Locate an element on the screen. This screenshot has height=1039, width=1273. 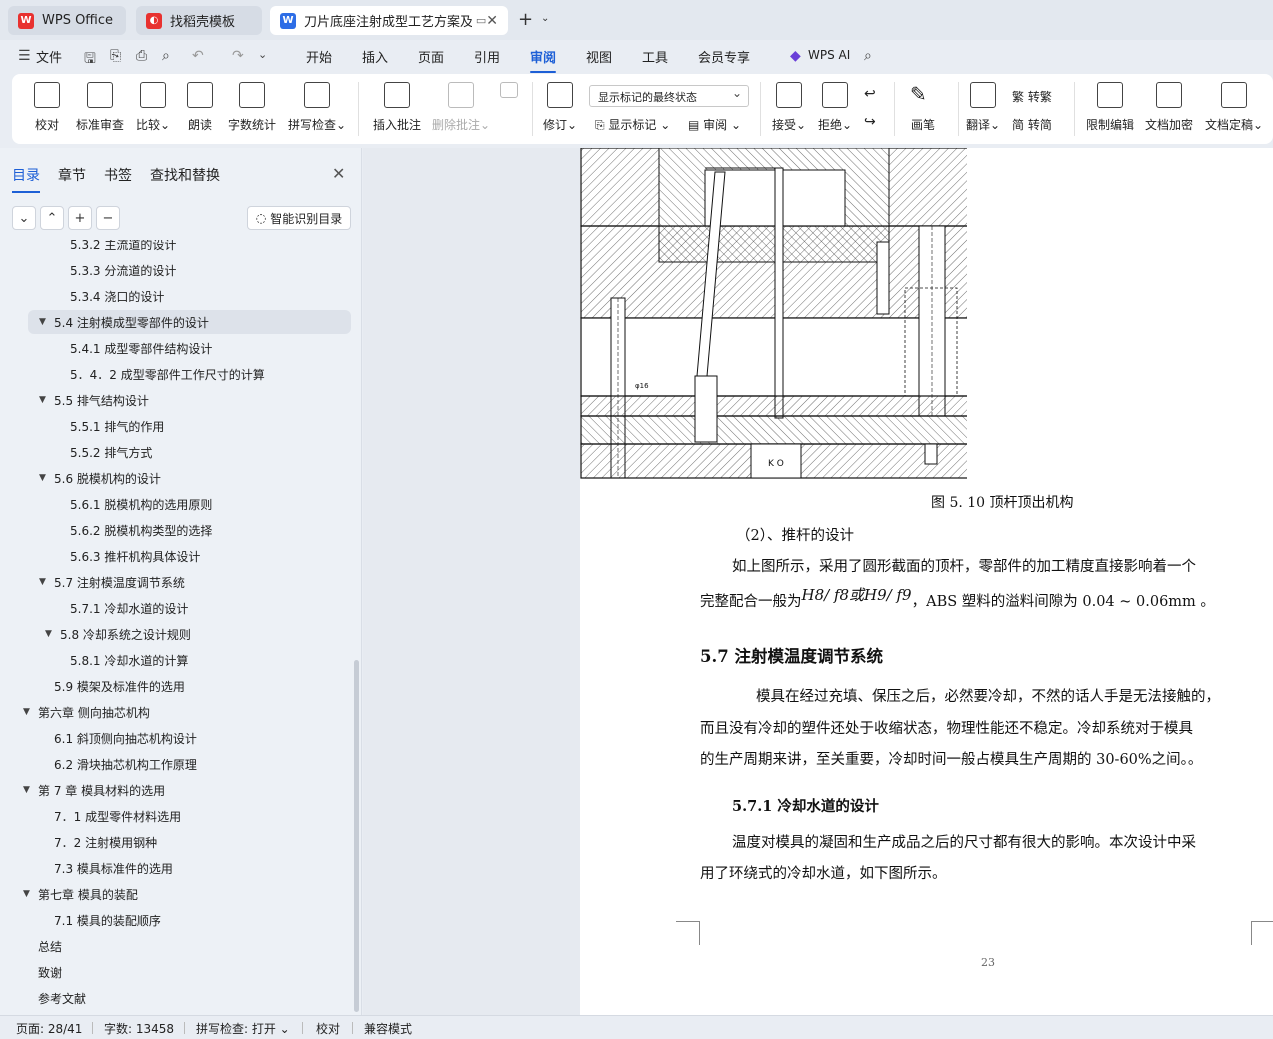
redo-icon: ↷ is located at coordinates (238, 56).